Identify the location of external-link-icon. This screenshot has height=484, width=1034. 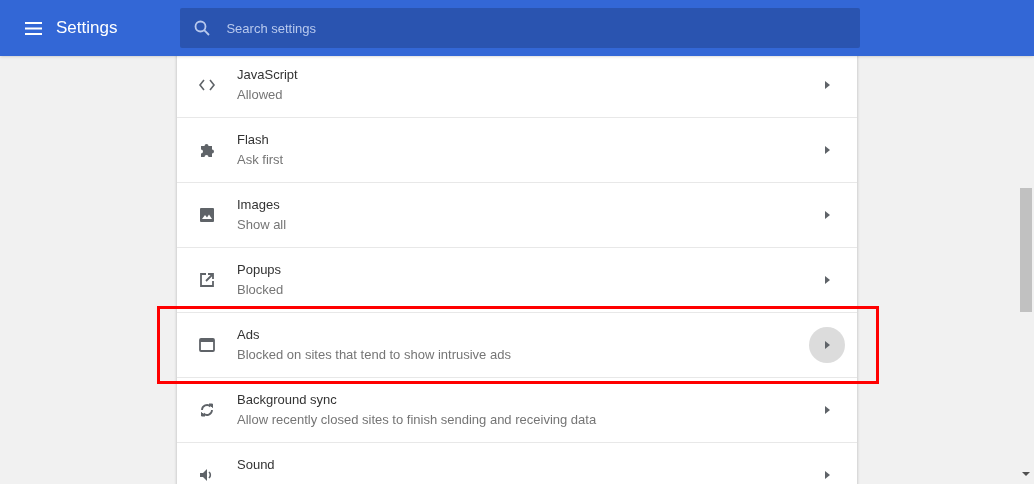
(207, 280).